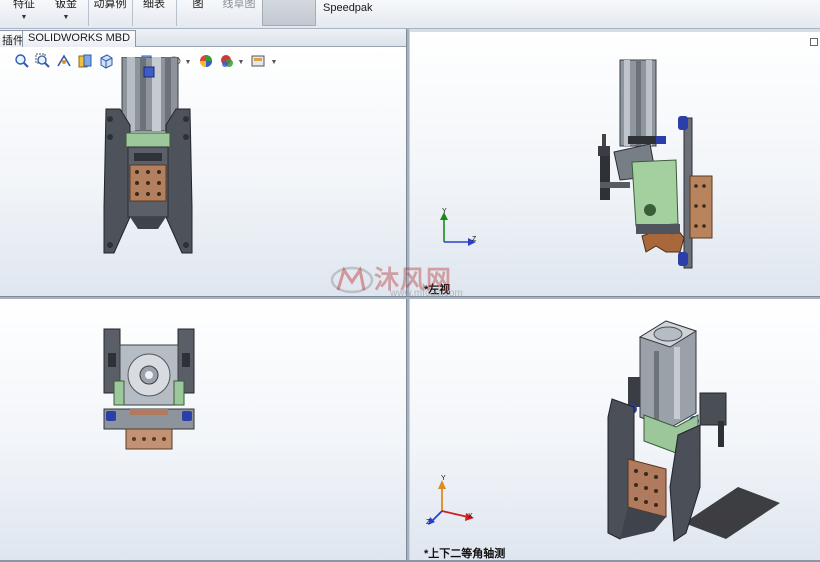  Describe the element at coordinates (64, 61) in the screenshot. I see `previous-view-icon` at that location.